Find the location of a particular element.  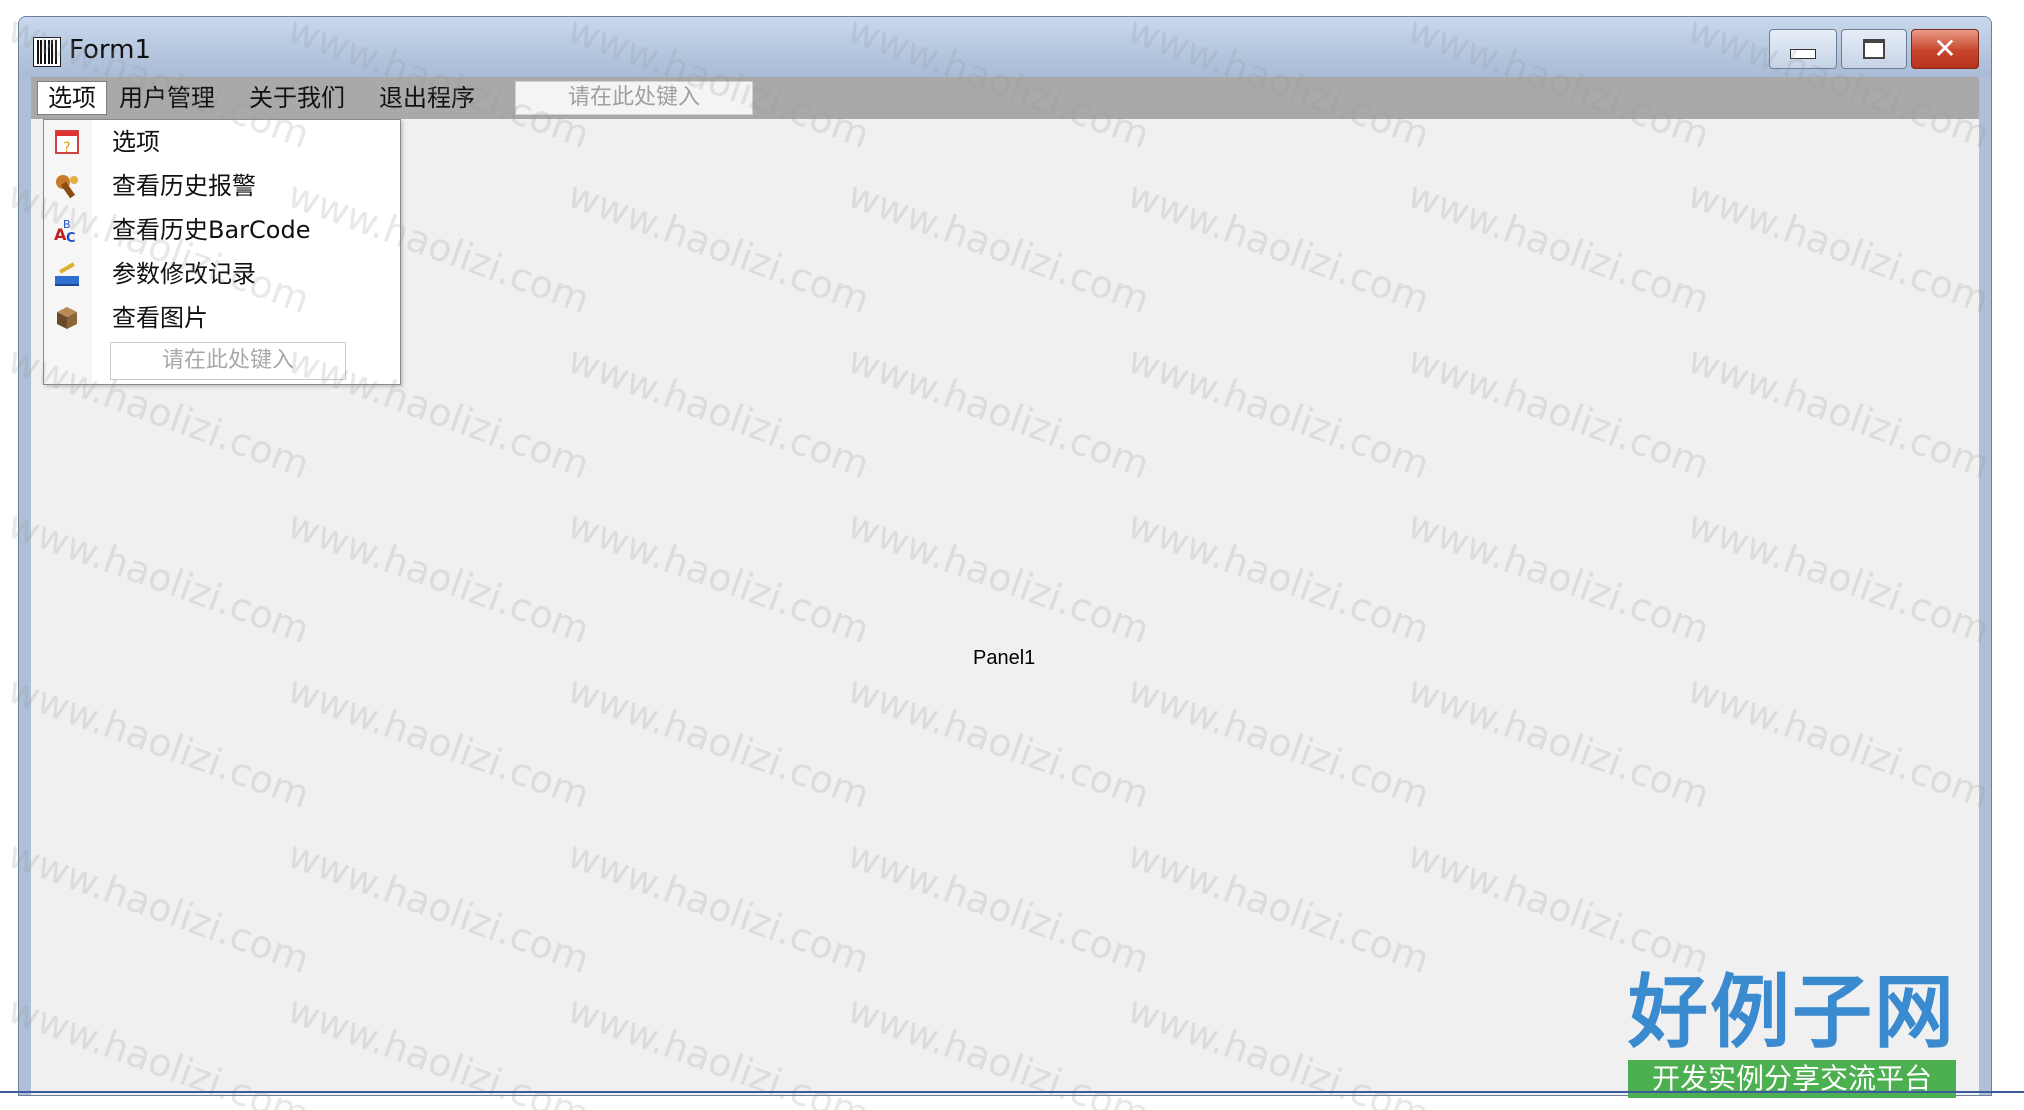

edit-log-icon is located at coordinates (67, 274).